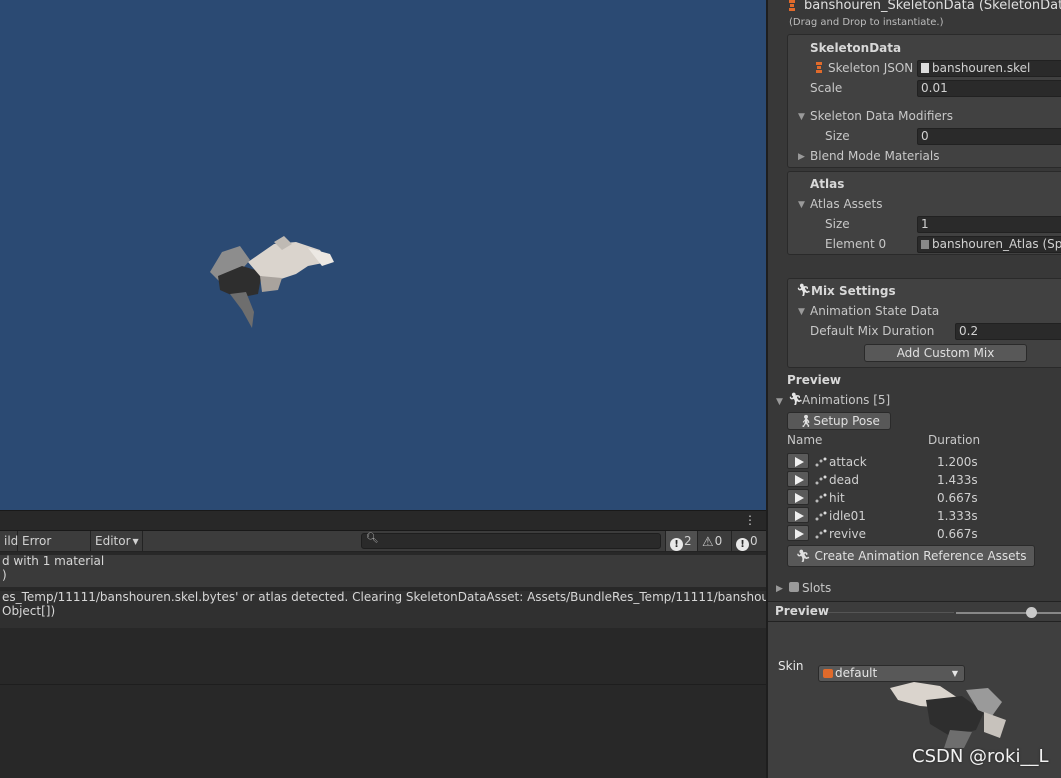 This screenshot has width=1061, height=778. I want to click on modifiers-foldout: Skeleton Data Modifiers, so click(881, 116).